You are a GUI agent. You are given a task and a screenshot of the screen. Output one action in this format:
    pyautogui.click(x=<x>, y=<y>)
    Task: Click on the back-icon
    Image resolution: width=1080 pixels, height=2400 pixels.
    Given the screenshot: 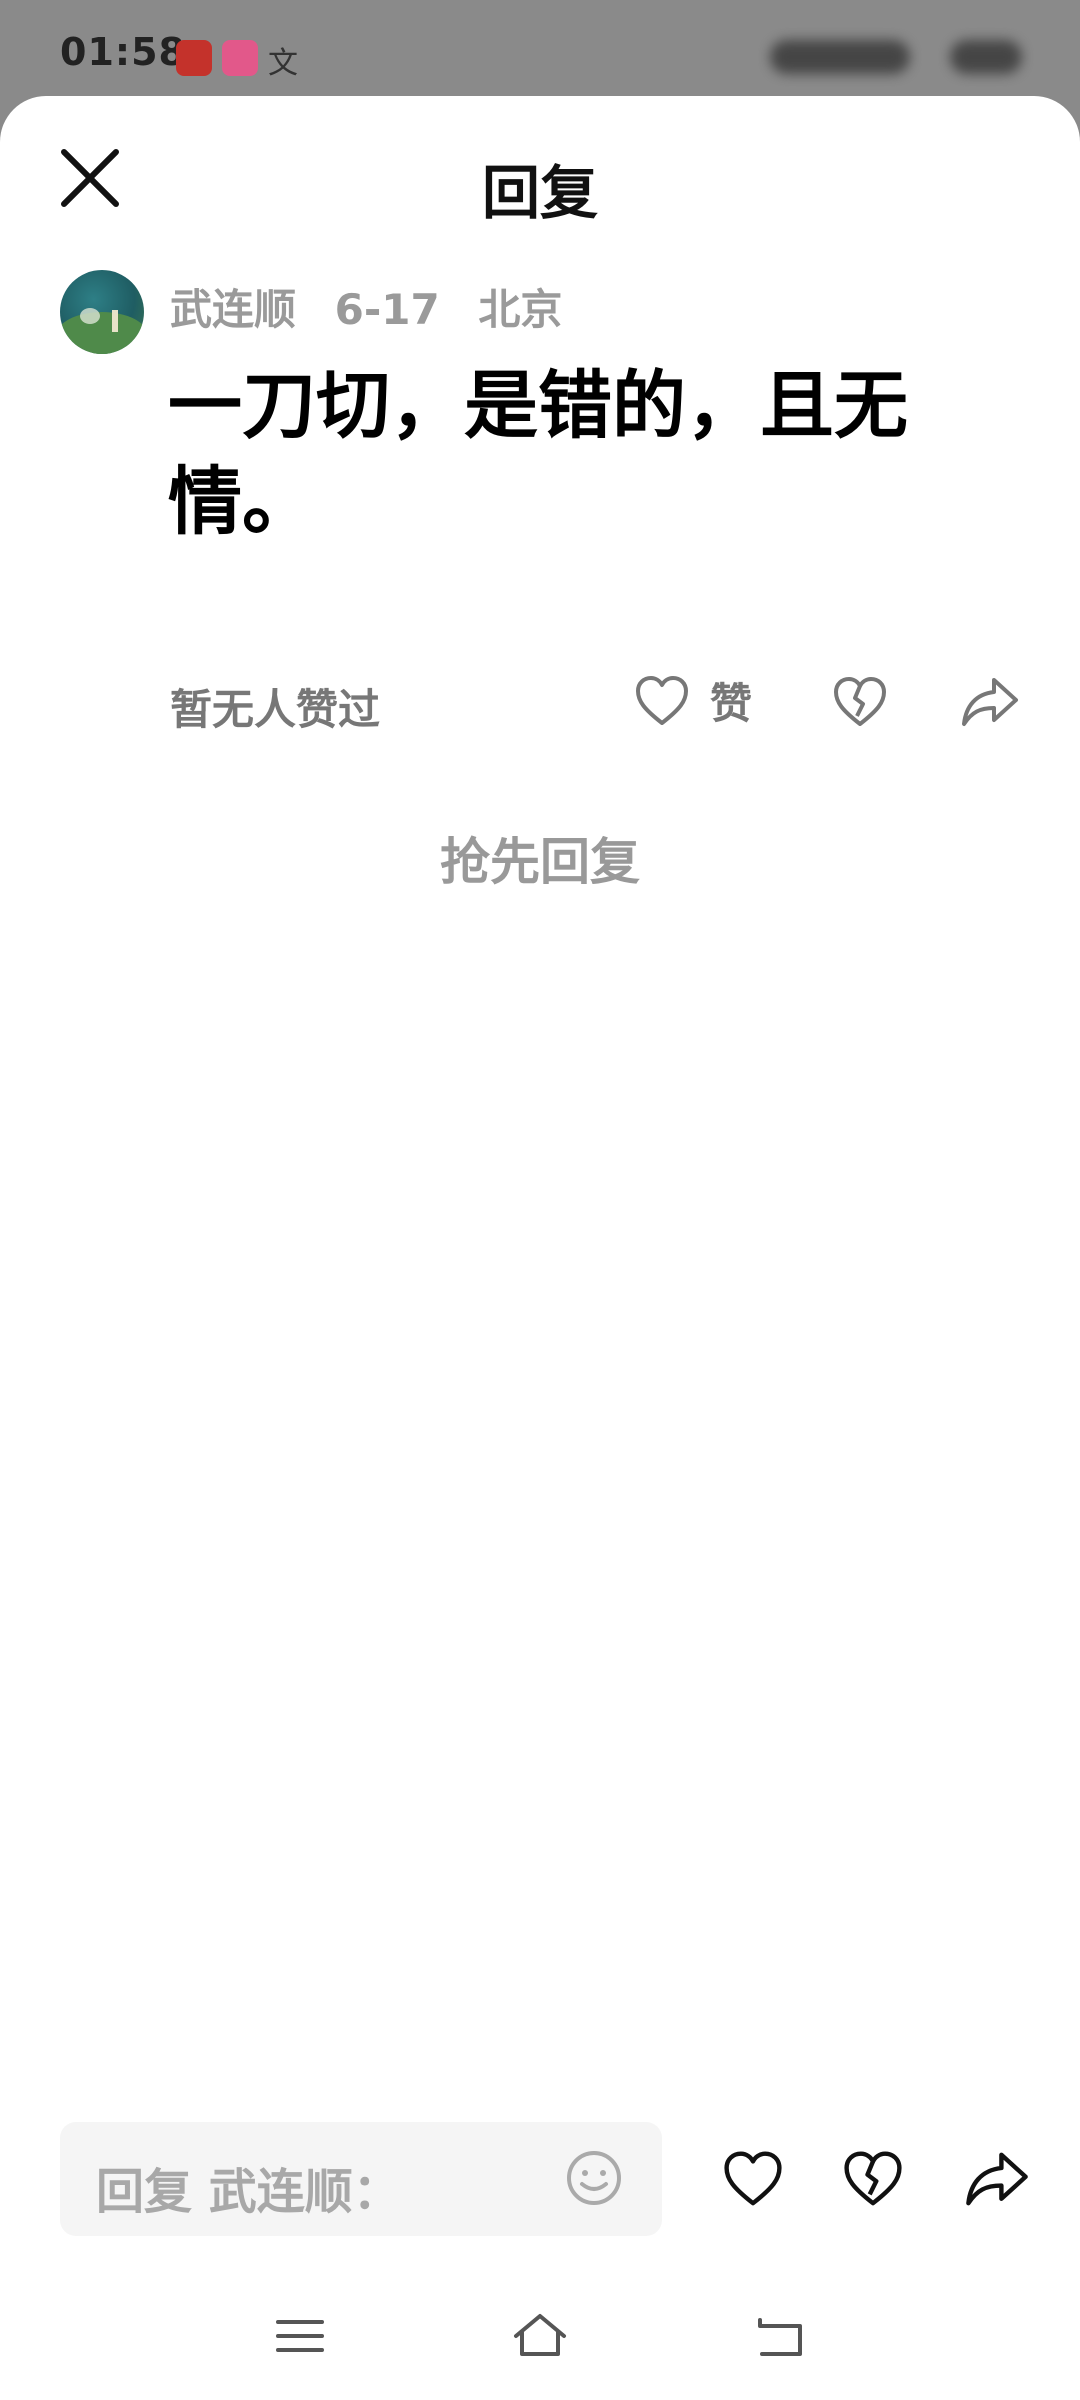 What is the action you would take?
    pyautogui.click(x=780, y=2337)
    